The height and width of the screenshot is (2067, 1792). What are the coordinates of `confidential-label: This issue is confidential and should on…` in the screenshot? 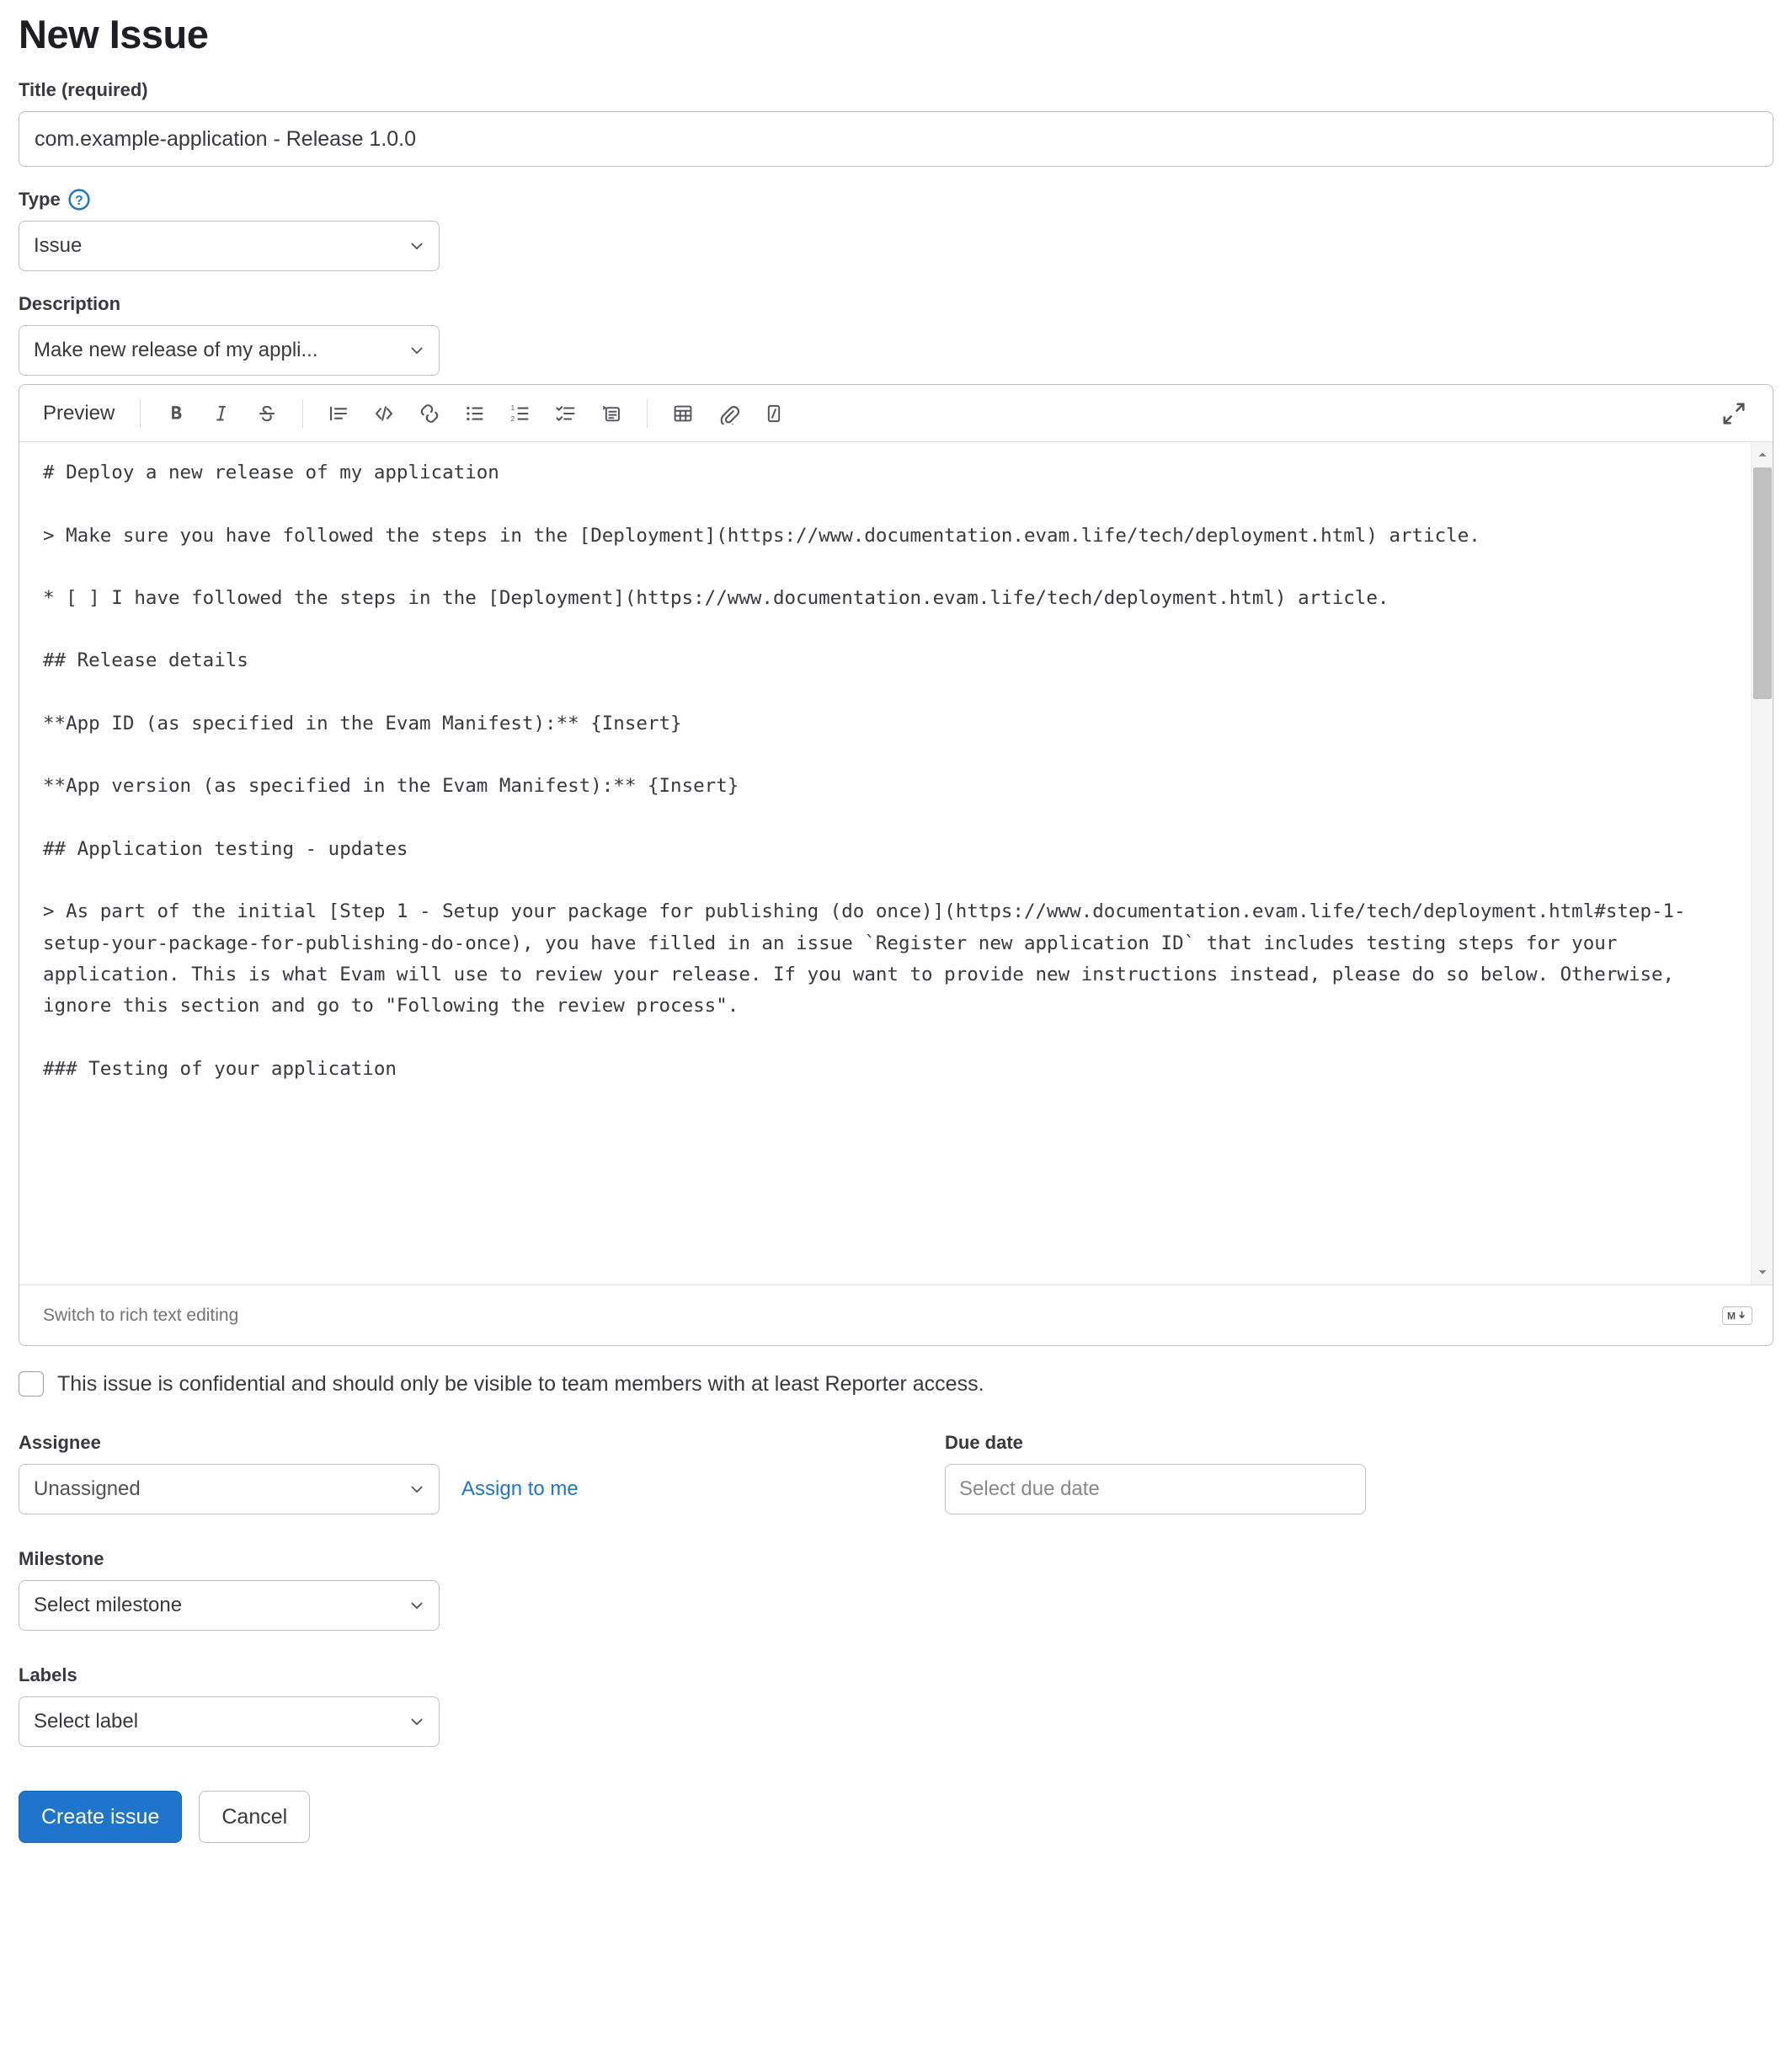 It's located at (520, 1383).